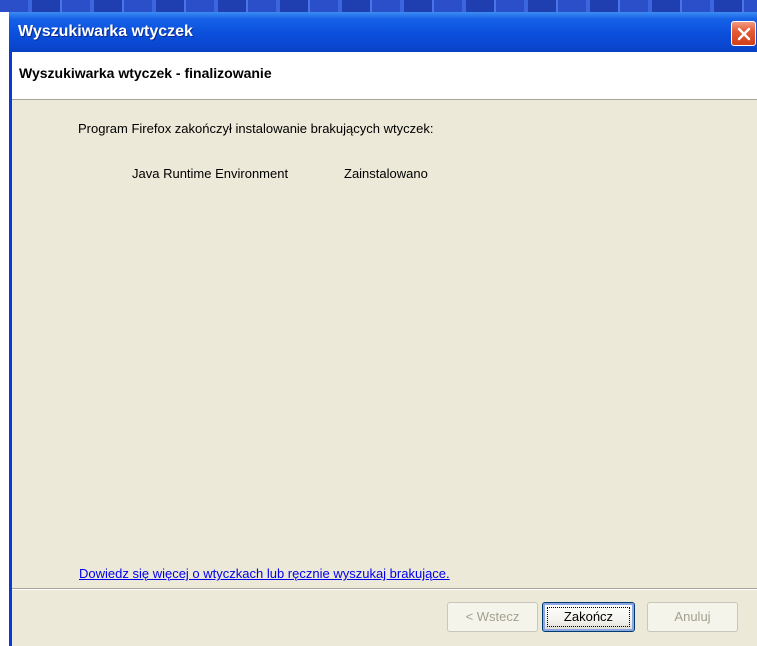 Image resolution: width=757 pixels, height=646 pixels. I want to click on divider, so click(384, 589).